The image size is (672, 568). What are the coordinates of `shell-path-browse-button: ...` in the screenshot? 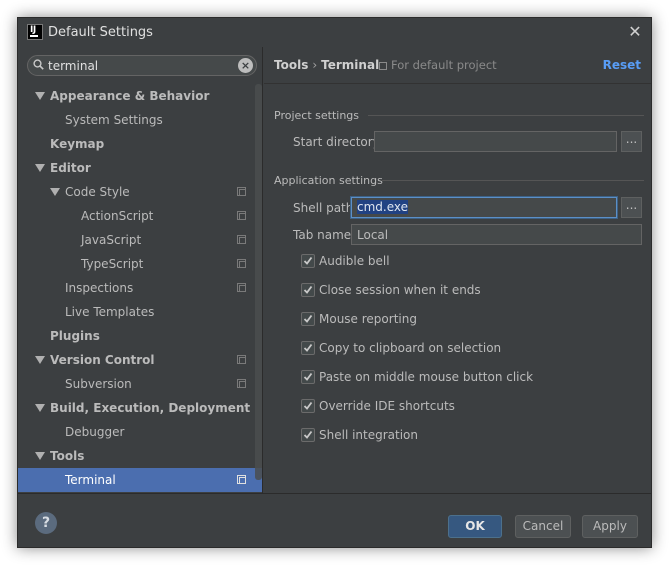 It's located at (631, 207).